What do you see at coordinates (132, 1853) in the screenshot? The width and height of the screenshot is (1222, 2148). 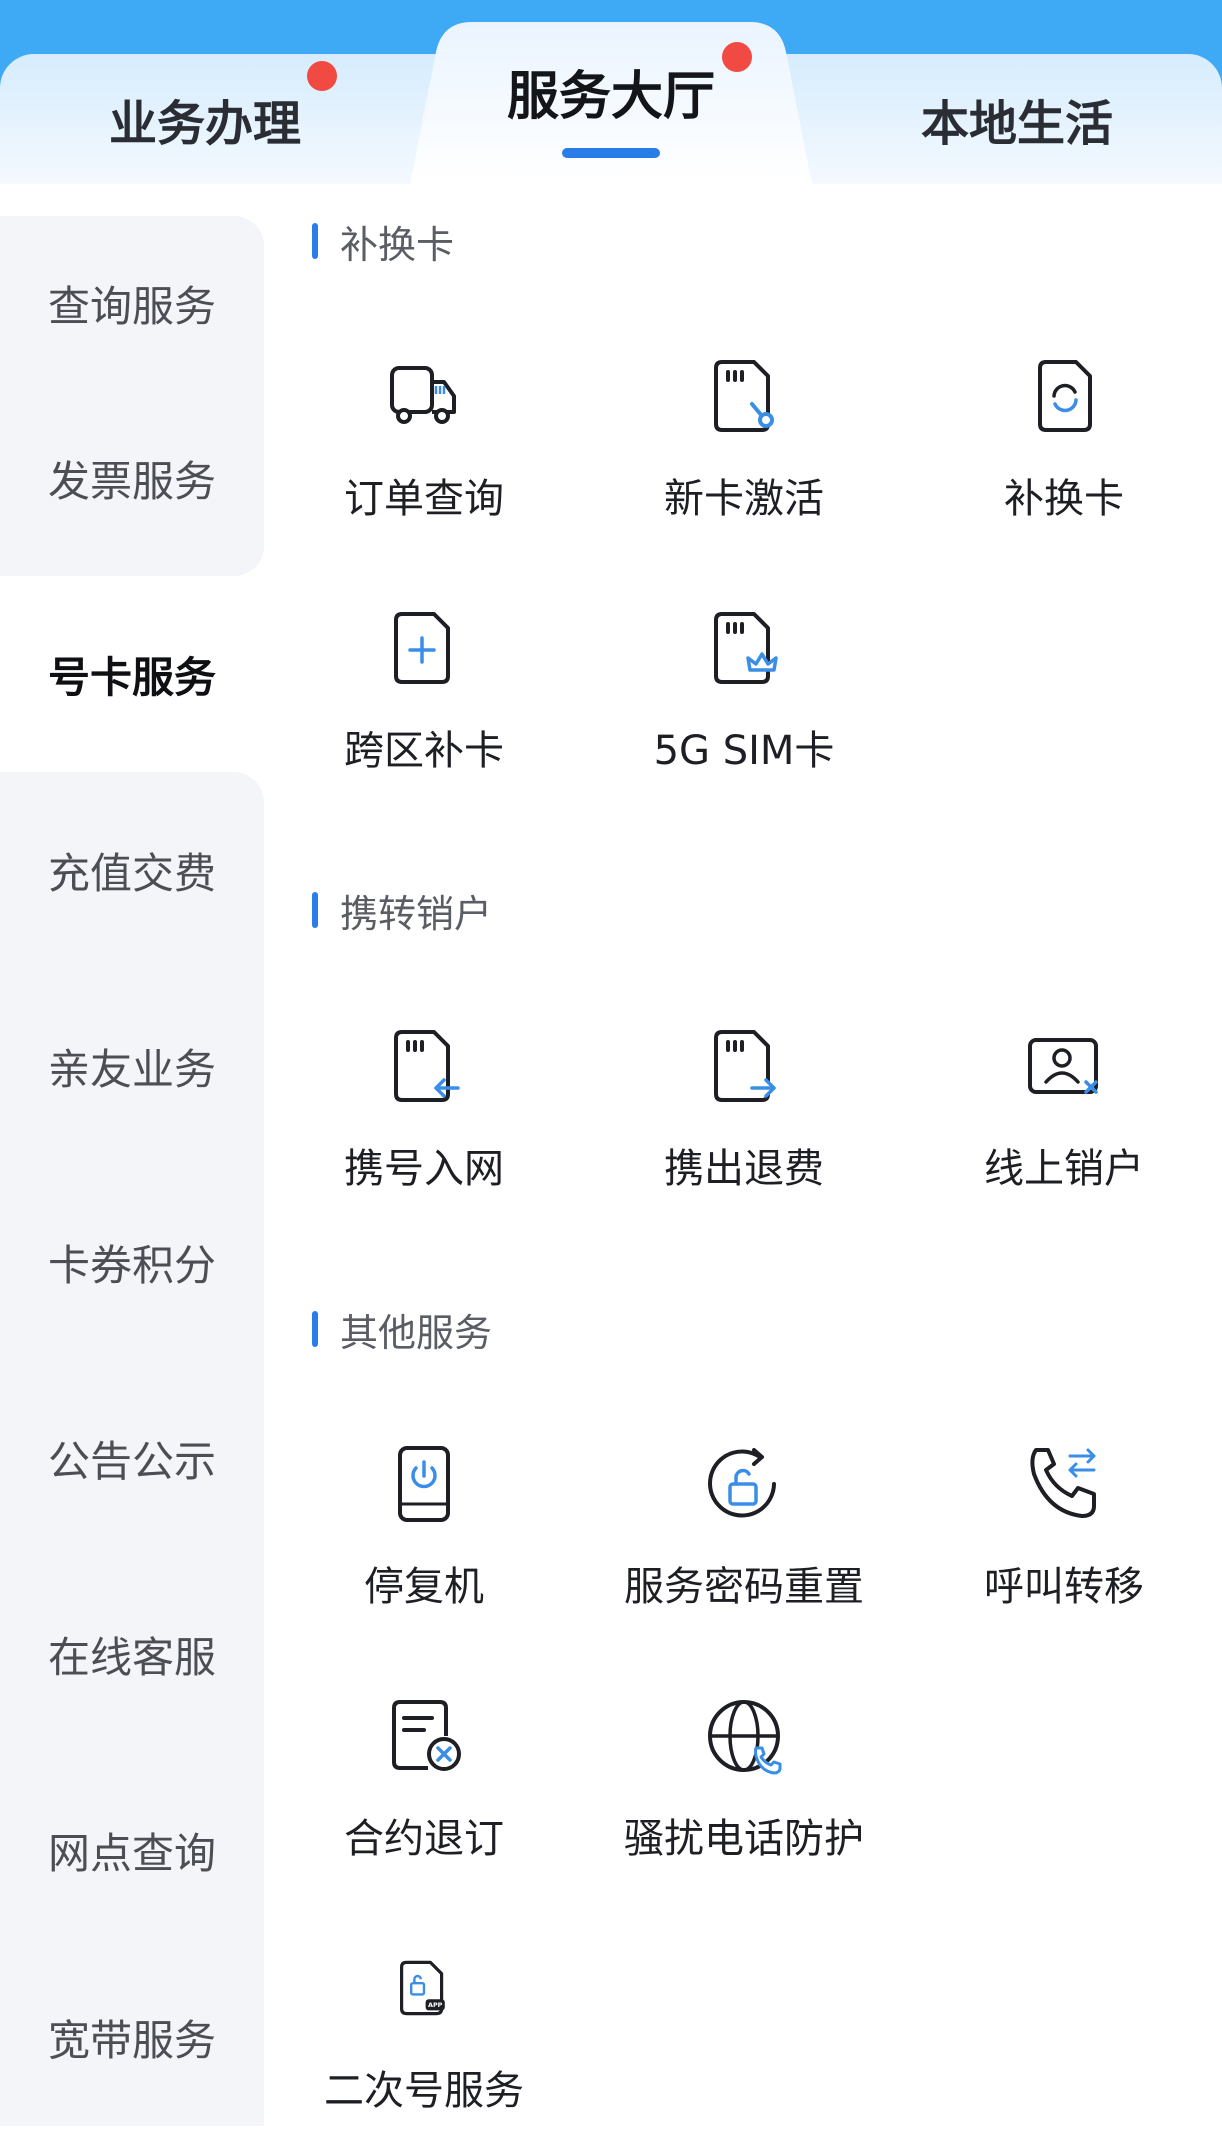 I see `sidebar-item-label: 网点查询` at bounding box center [132, 1853].